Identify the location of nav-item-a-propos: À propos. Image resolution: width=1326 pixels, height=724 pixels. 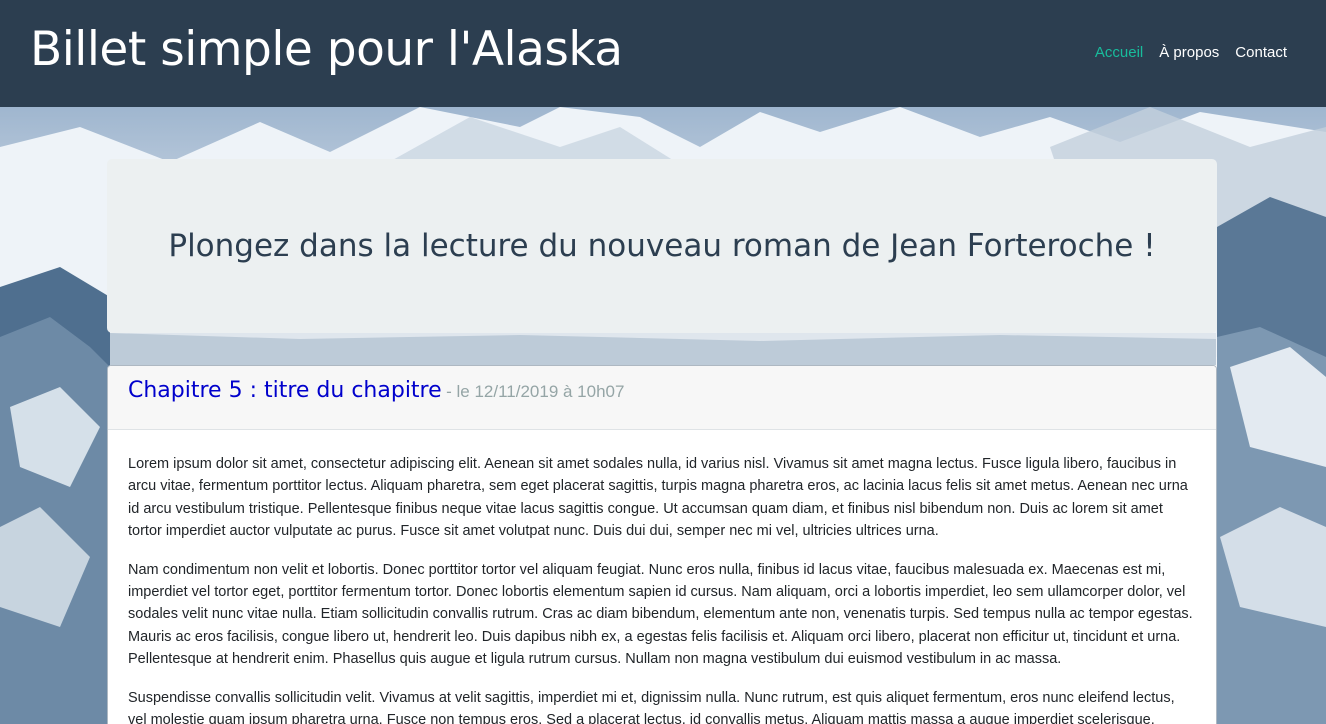
(1189, 53).